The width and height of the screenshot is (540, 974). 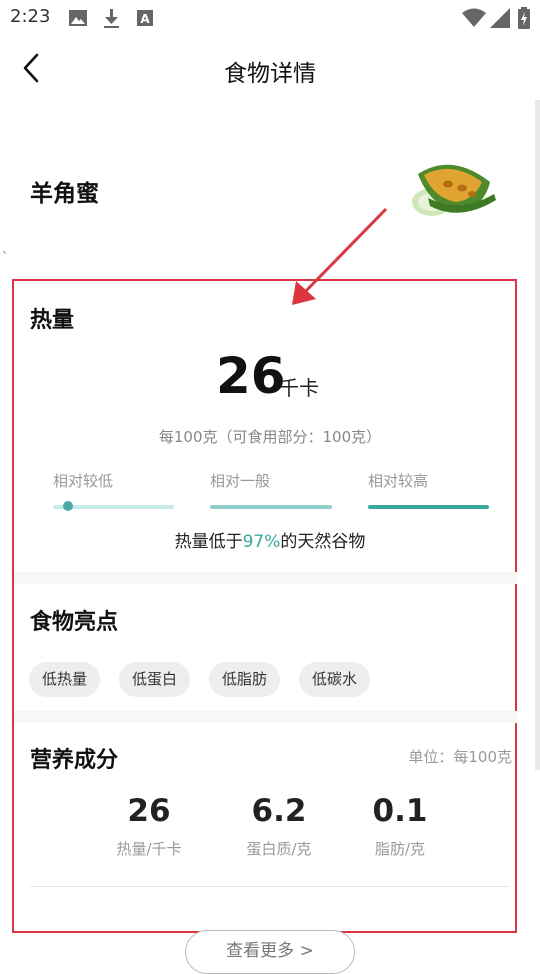 I want to click on comparison-prefix: 热量低于, so click(x=208, y=542).